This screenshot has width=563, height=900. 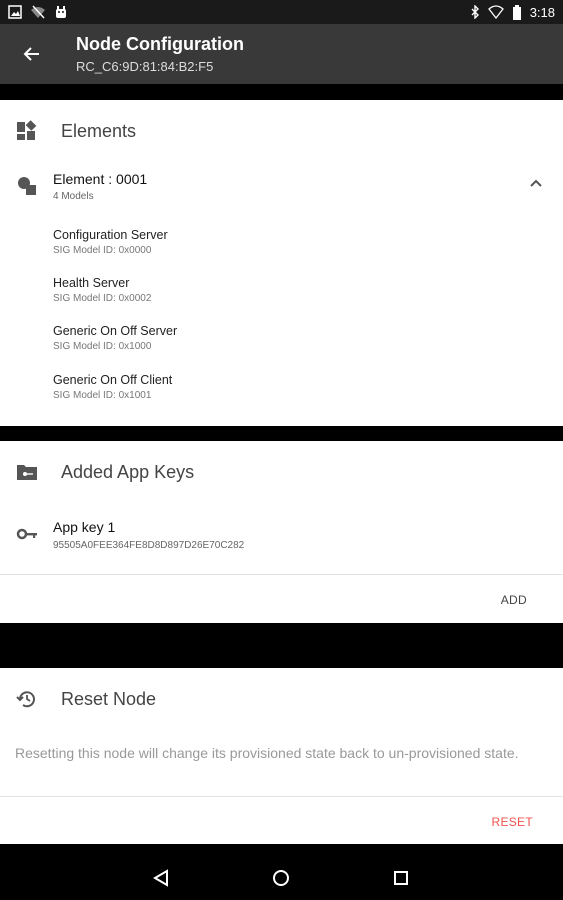 I want to click on home-circle-icon, so click(x=281, y=878).